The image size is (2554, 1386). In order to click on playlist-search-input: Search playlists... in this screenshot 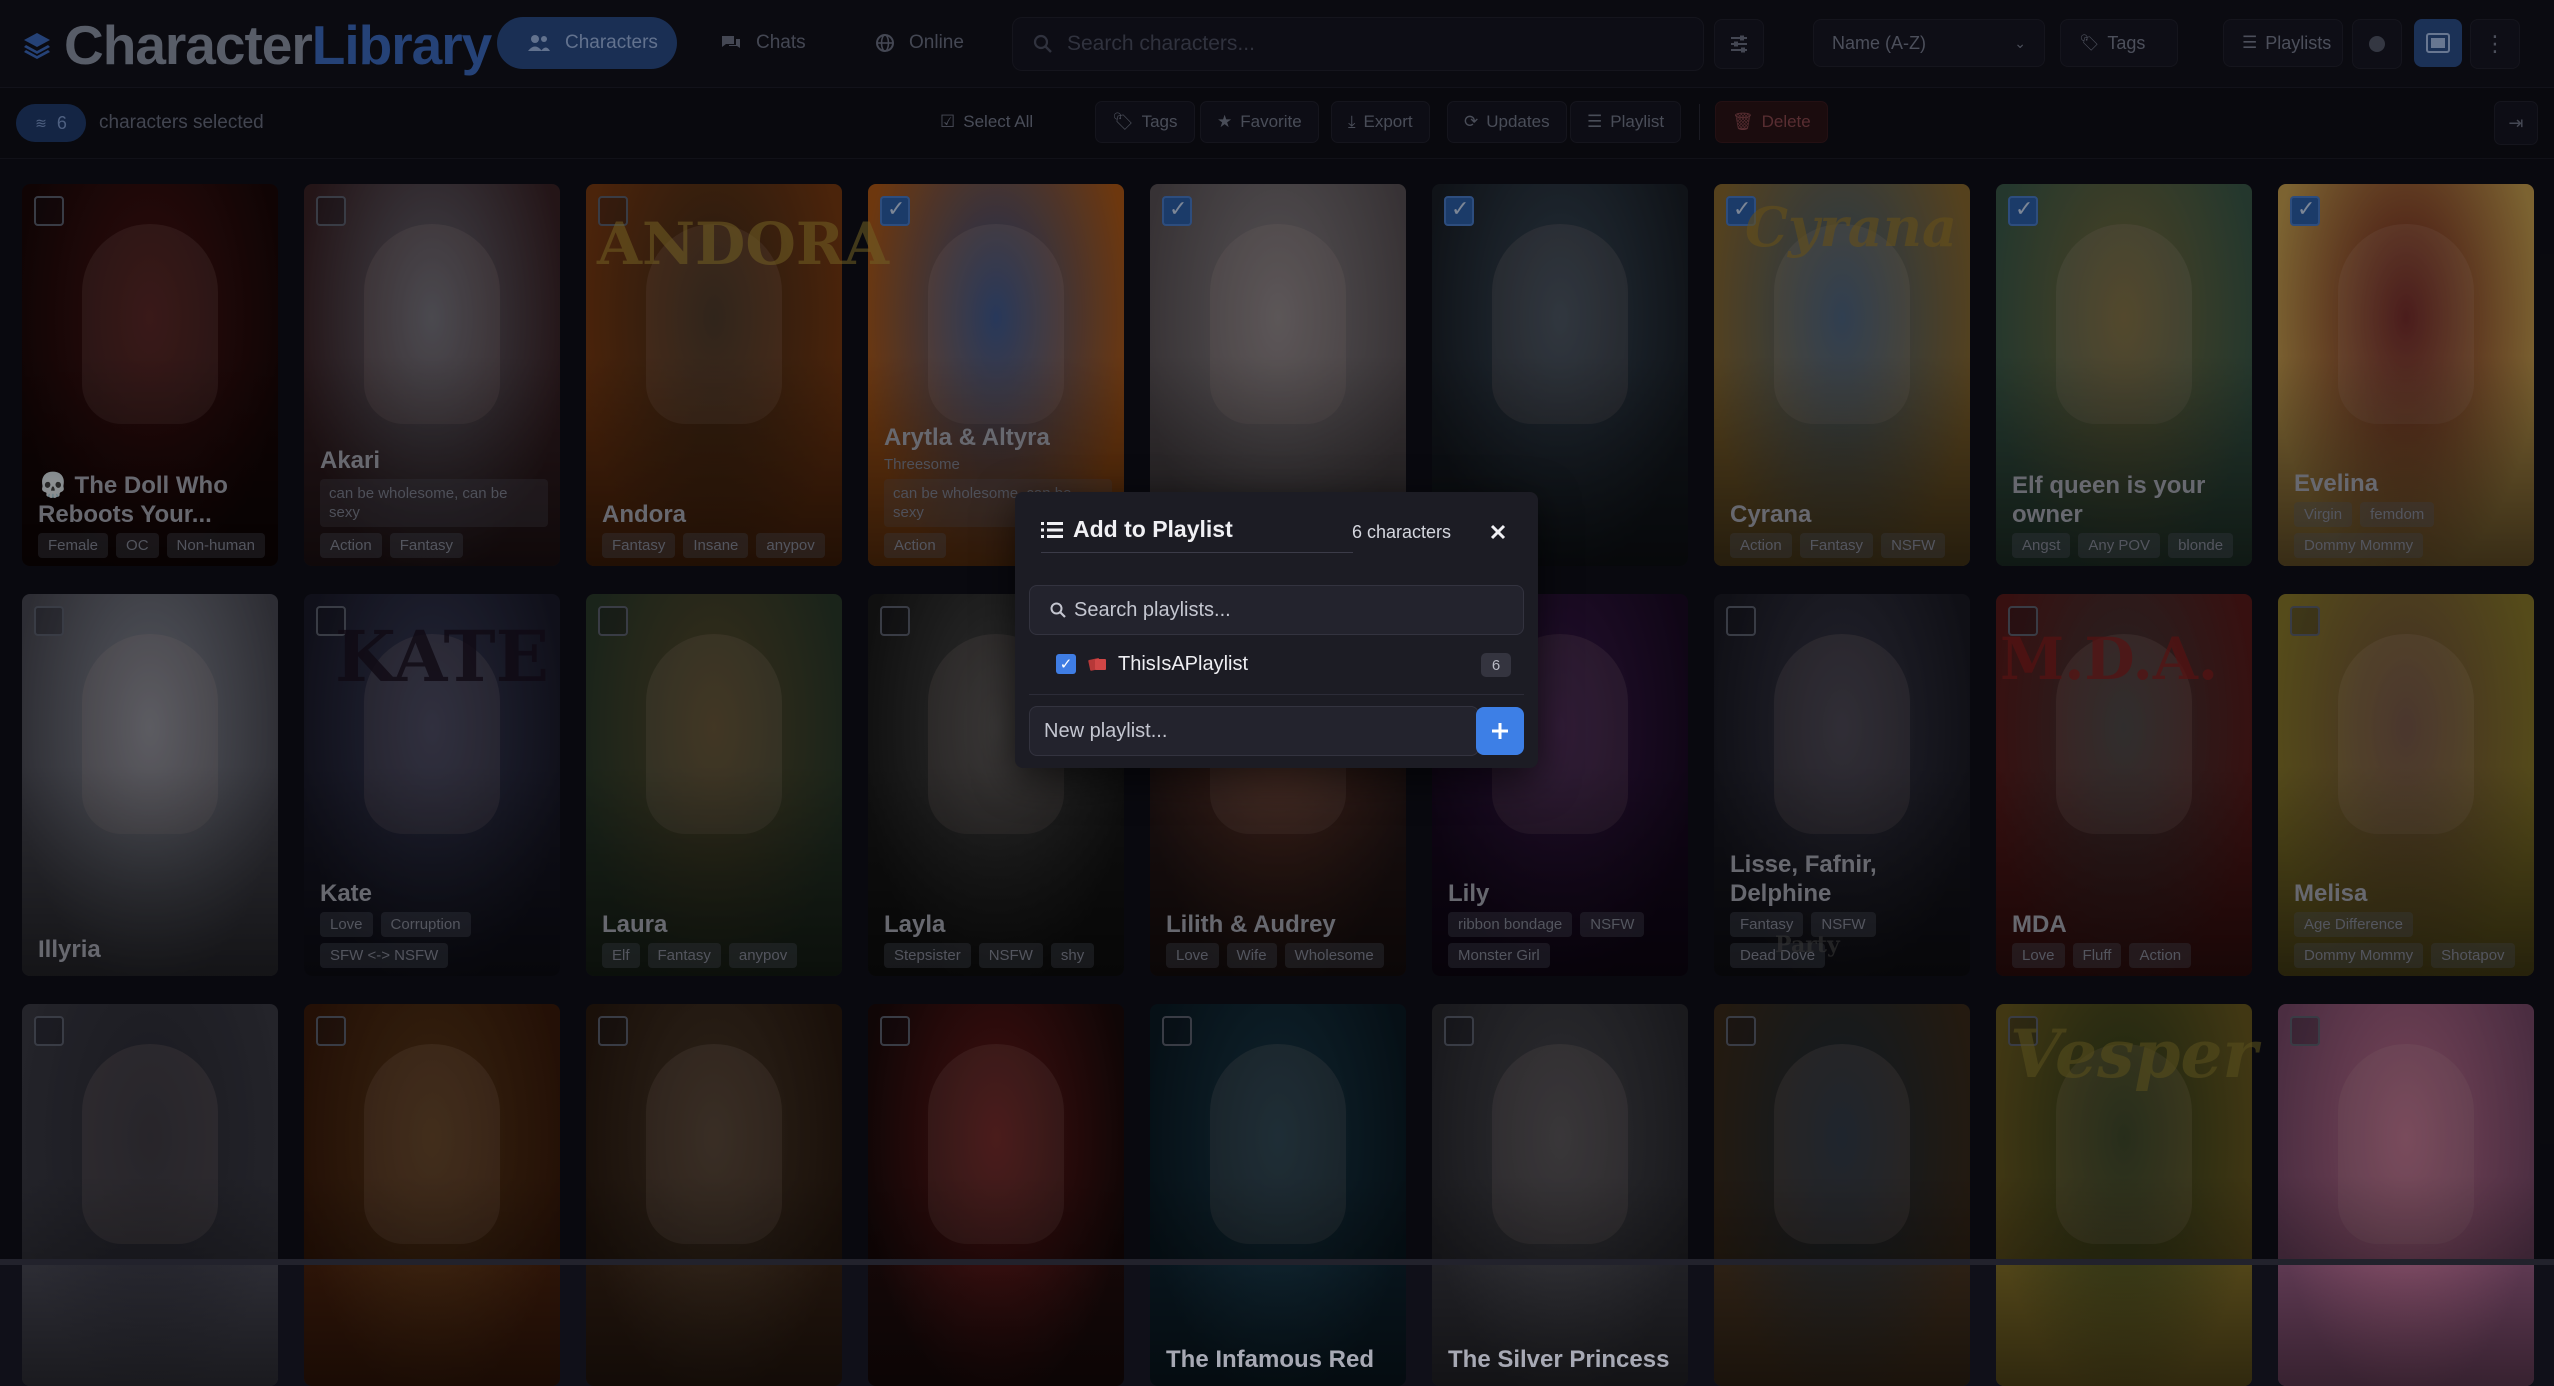, I will do `click(1276, 610)`.